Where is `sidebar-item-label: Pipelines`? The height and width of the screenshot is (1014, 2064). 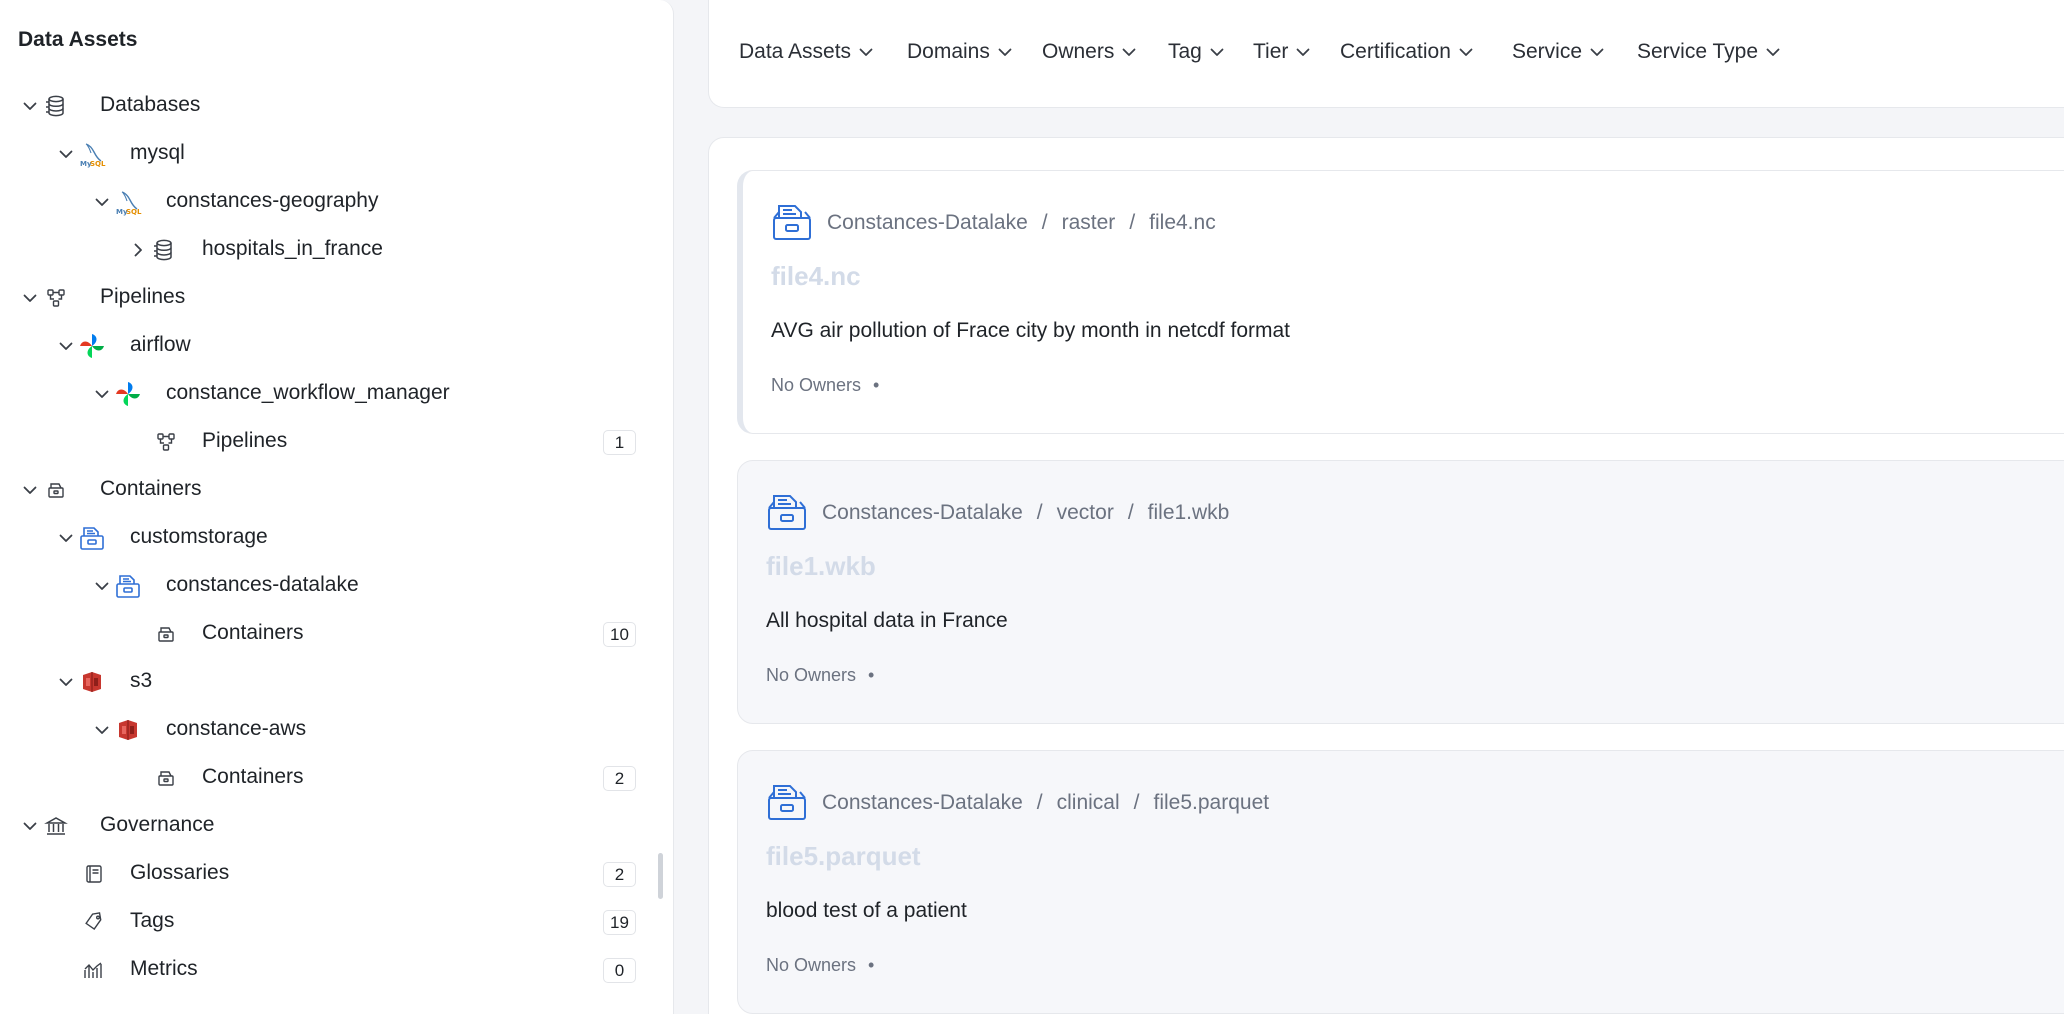
sidebar-item-label: Pipelines is located at coordinates (245, 440).